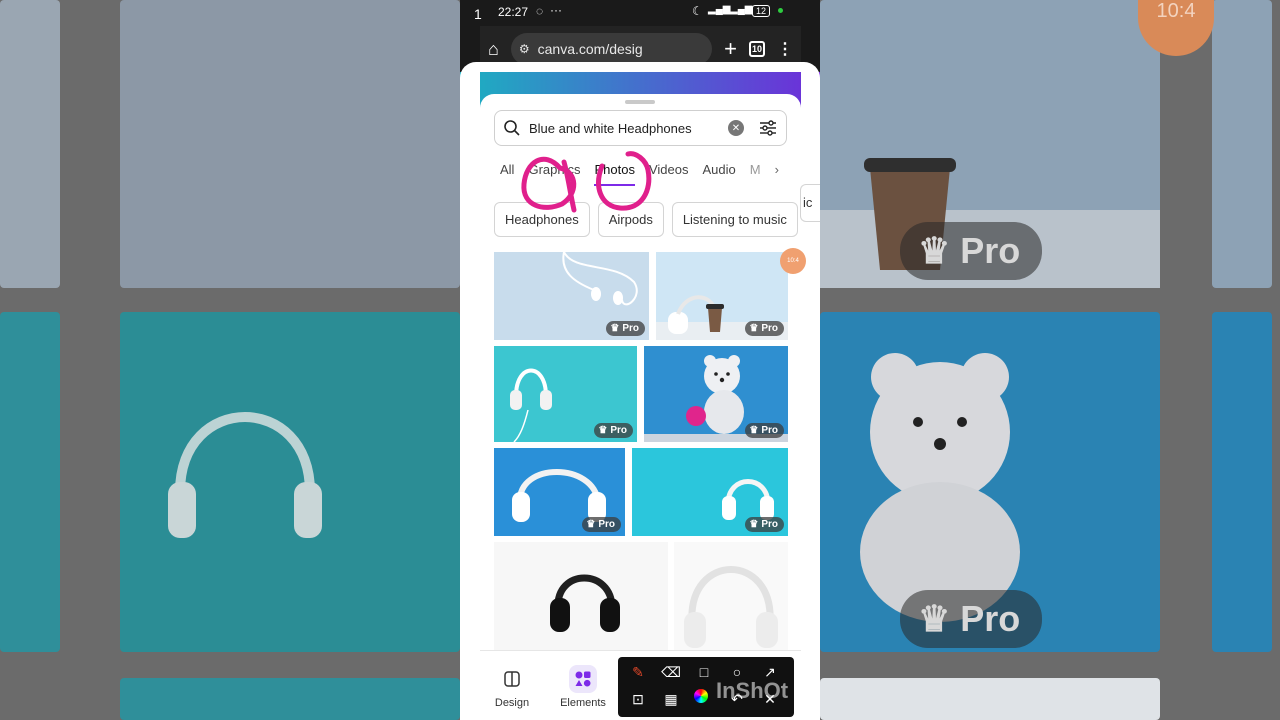 The image size is (1280, 720). What do you see at coordinates (701, 696) in the screenshot?
I see `color-picker-icon` at bounding box center [701, 696].